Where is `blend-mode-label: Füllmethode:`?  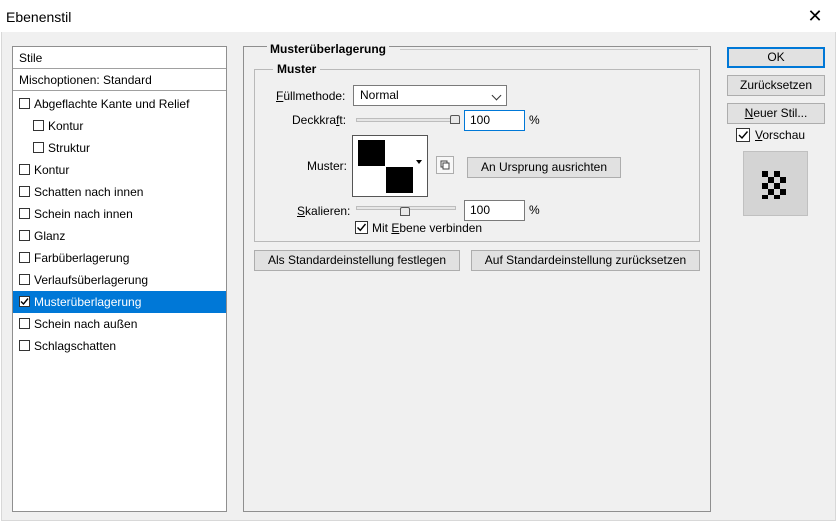
blend-mode-label: Füllmethode: is located at coordinates (311, 96).